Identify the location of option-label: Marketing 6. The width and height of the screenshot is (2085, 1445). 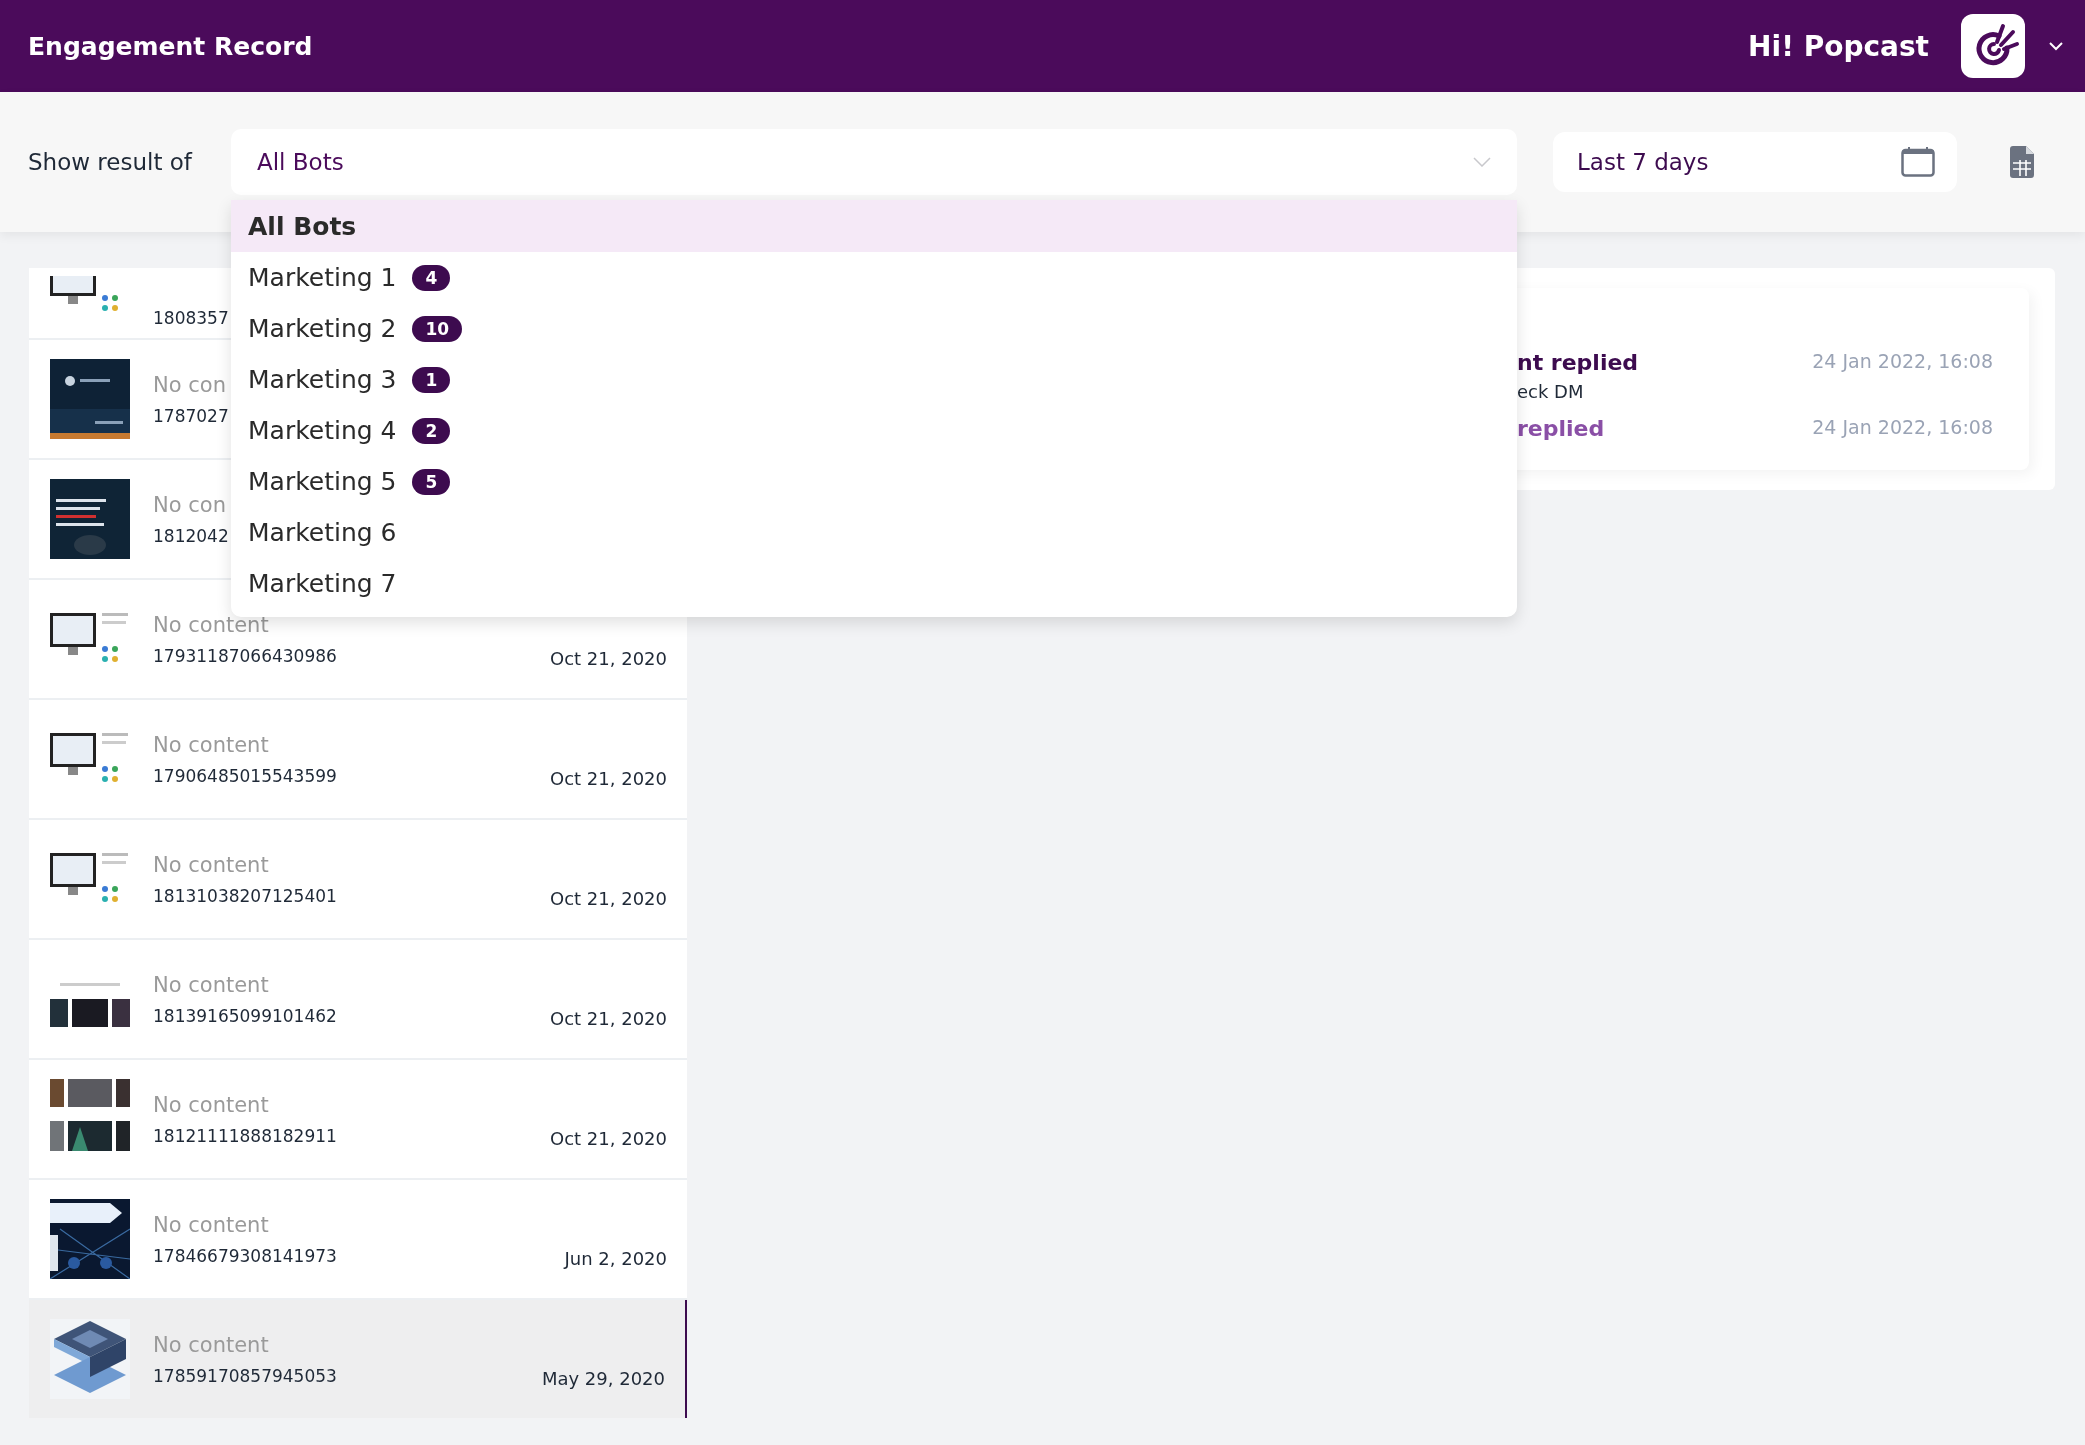
(322, 532).